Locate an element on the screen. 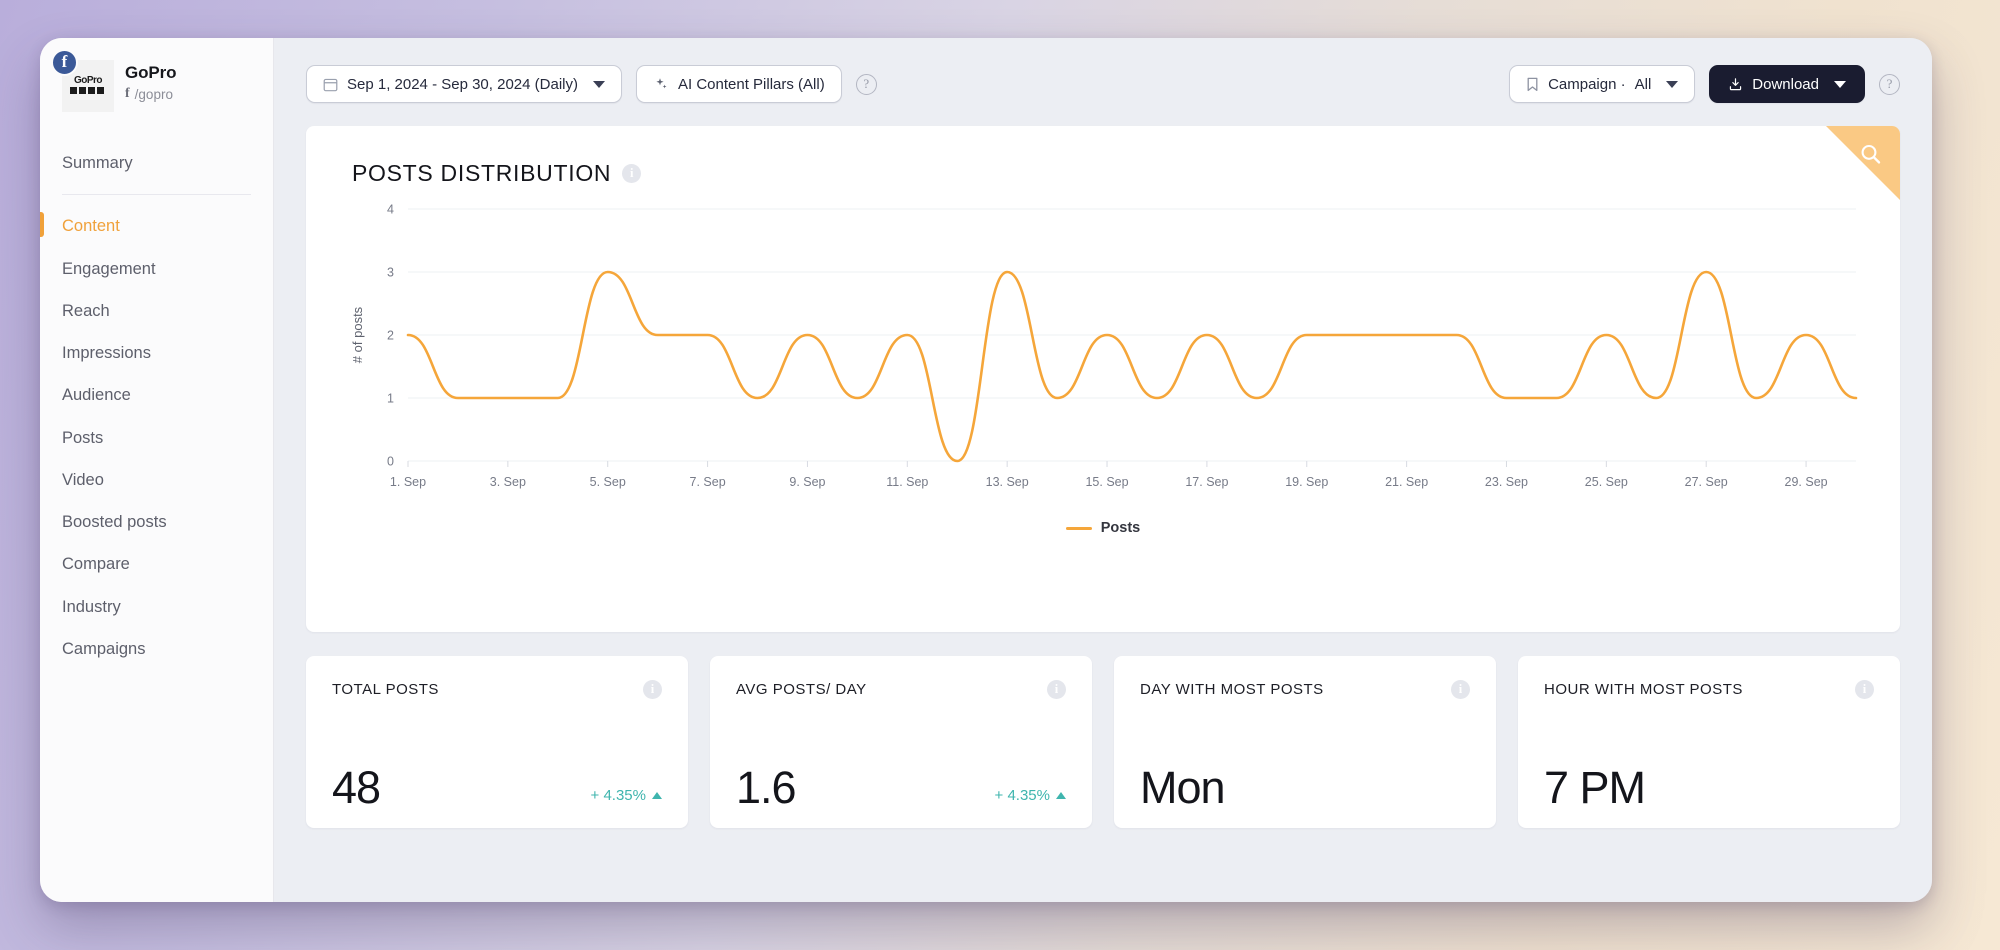  kpi-card-day-with-most-posts: DAY WITH MOST POSTS i Mon is located at coordinates (1305, 742).